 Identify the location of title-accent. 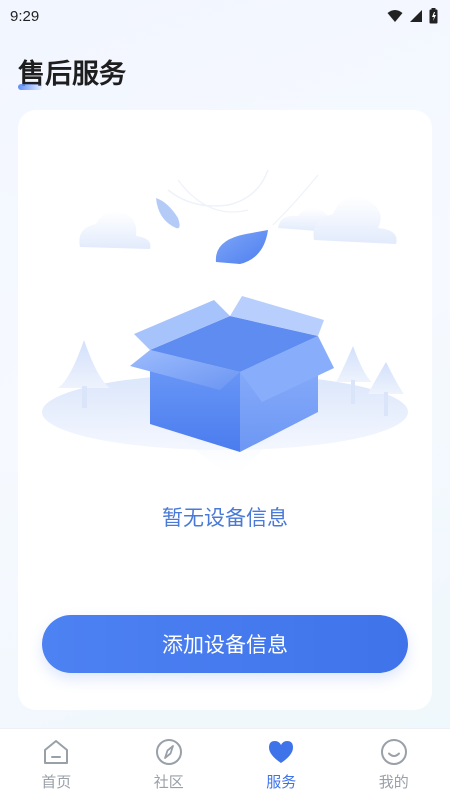
(30, 87).